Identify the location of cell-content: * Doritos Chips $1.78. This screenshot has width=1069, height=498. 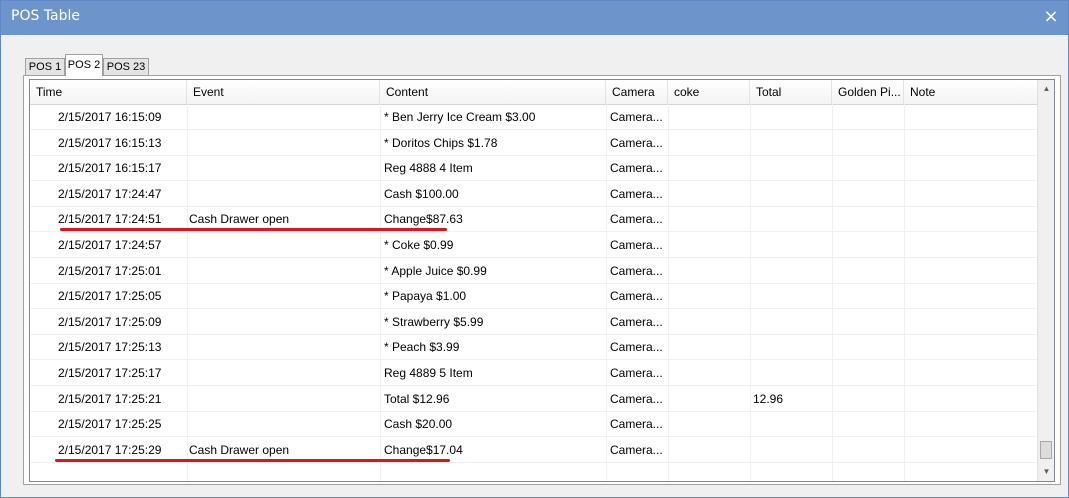
(441, 142).